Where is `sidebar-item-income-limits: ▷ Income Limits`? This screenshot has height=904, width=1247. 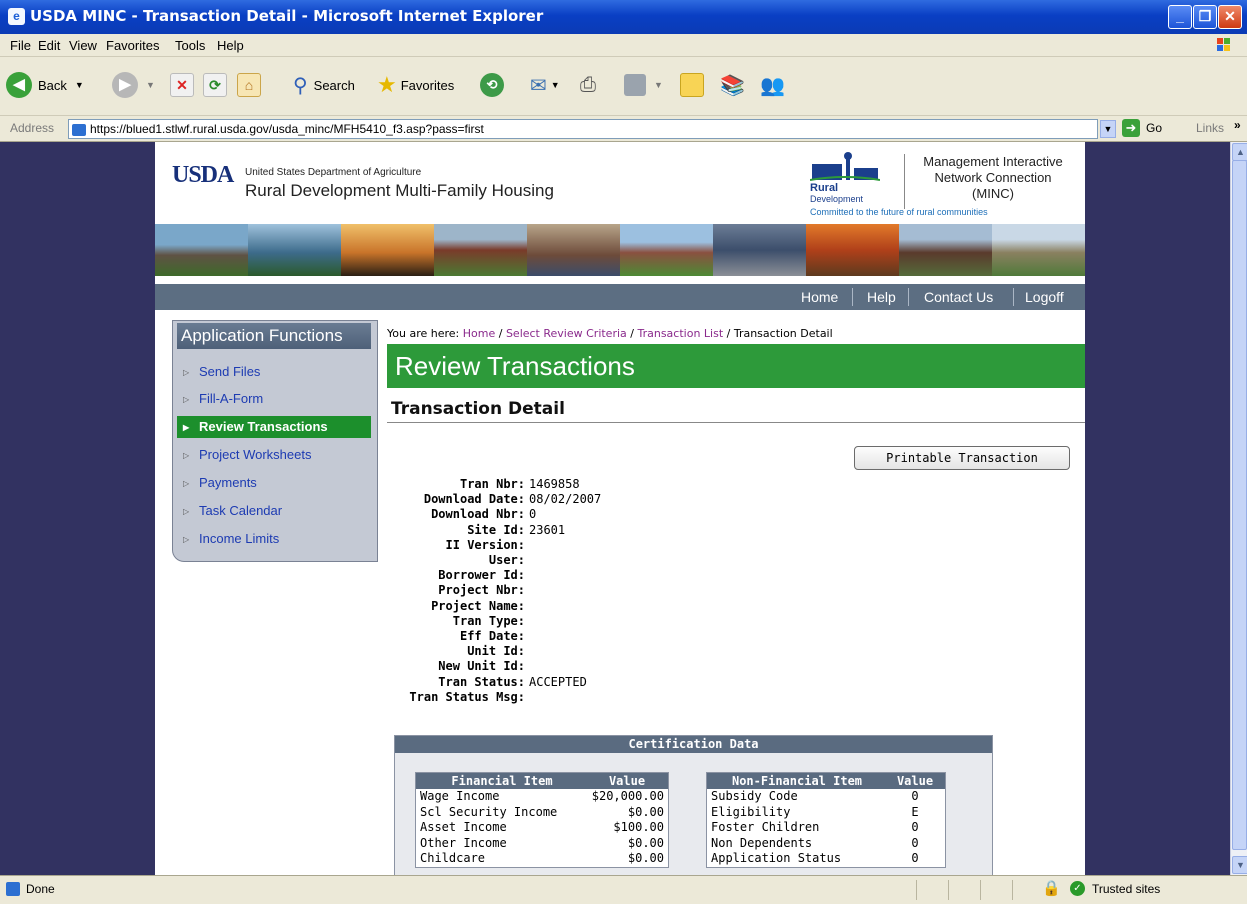
sidebar-item-income-limits: ▷ Income Limits is located at coordinates (274, 539).